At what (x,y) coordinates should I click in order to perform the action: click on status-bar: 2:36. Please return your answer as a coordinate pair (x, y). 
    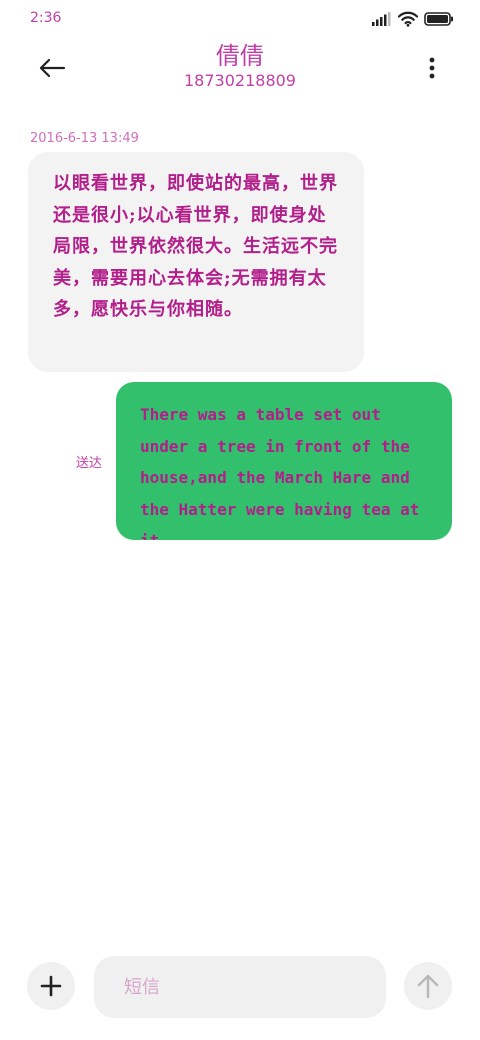
    Looking at the image, I should click on (240, 20).